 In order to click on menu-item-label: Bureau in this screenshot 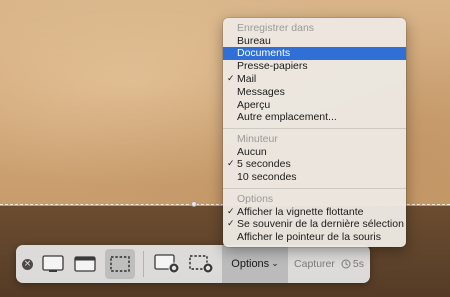, I will do `click(254, 41)`.